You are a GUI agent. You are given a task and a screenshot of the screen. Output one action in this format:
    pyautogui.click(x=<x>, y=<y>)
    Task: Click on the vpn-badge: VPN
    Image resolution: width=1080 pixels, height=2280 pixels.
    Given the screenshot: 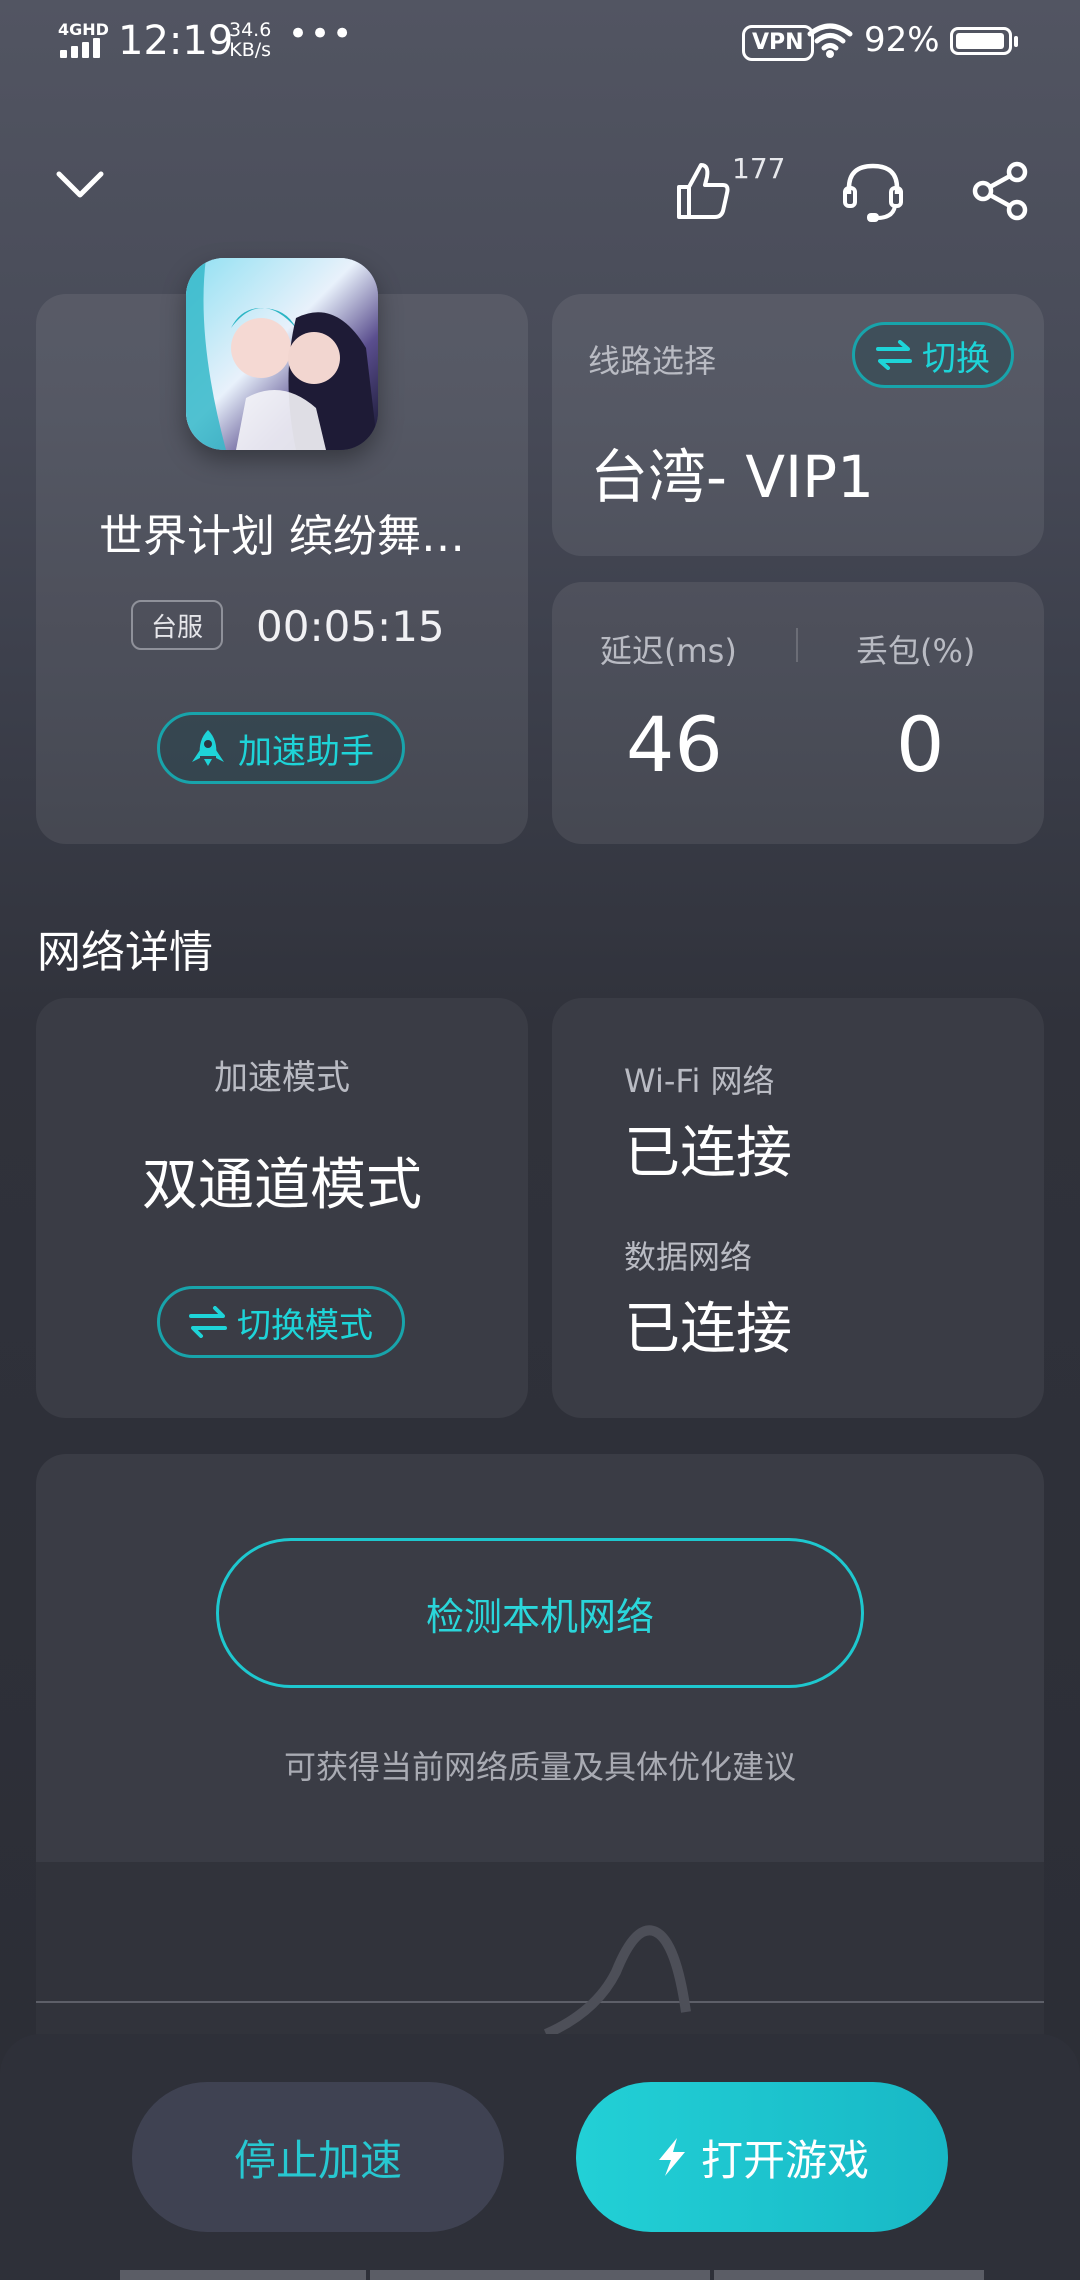 What is the action you would take?
    pyautogui.click(x=778, y=43)
    